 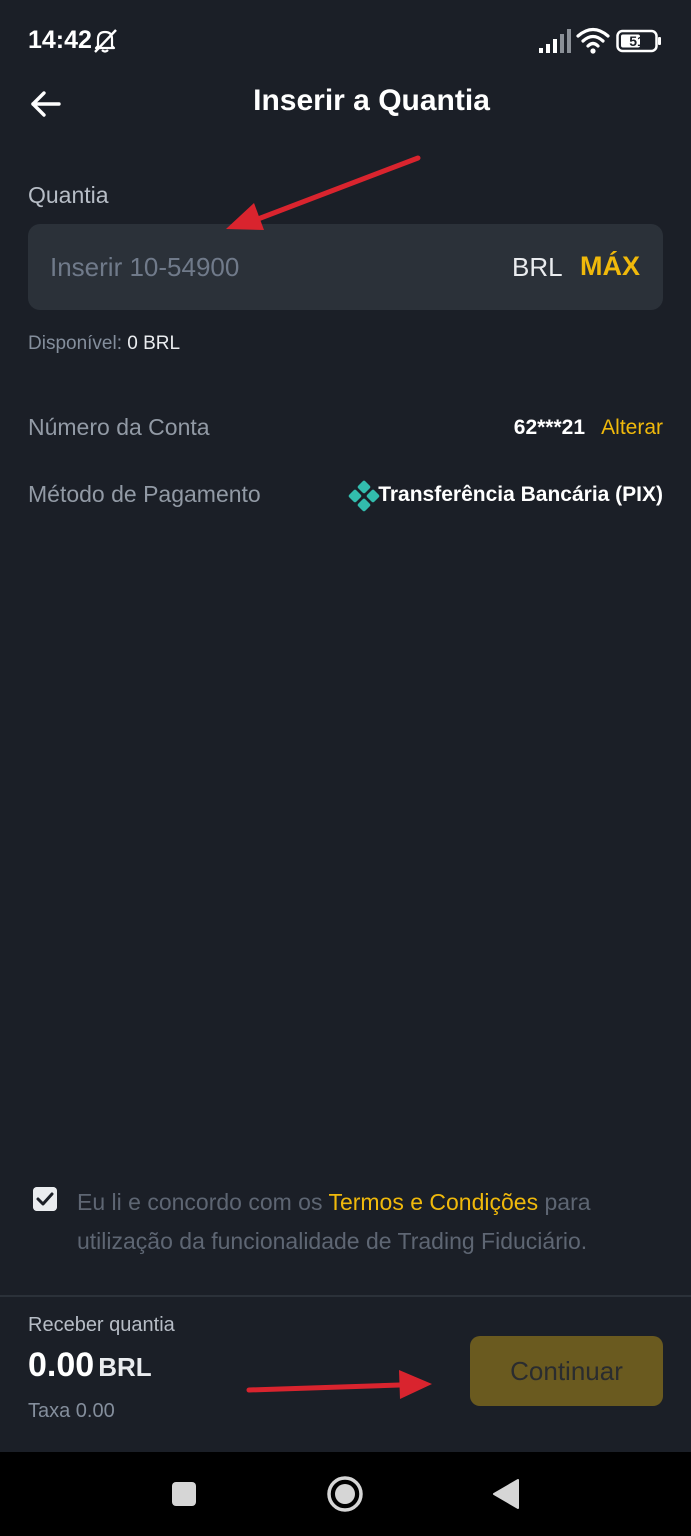 What do you see at coordinates (555, 41) in the screenshot?
I see `signal-icon` at bounding box center [555, 41].